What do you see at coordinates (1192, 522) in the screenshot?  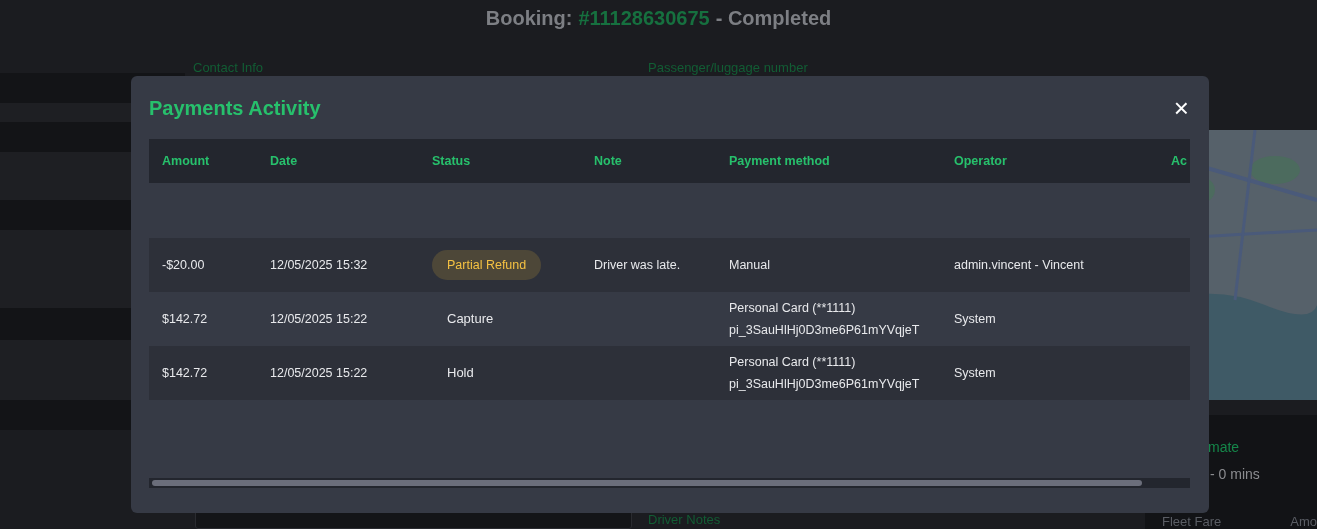 I see `column-label: Fleet Fare` at bounding box center [1192, 522].